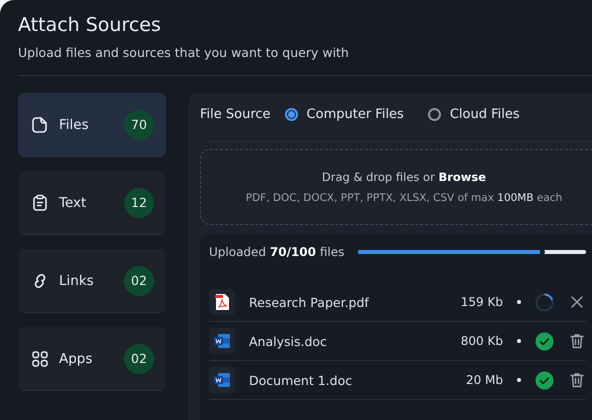 The height and width of the screenshot is (420, 592). Describe the element at coordinates (92, 203) in the screenshot. I see `source-tab: Text 12` at that location.